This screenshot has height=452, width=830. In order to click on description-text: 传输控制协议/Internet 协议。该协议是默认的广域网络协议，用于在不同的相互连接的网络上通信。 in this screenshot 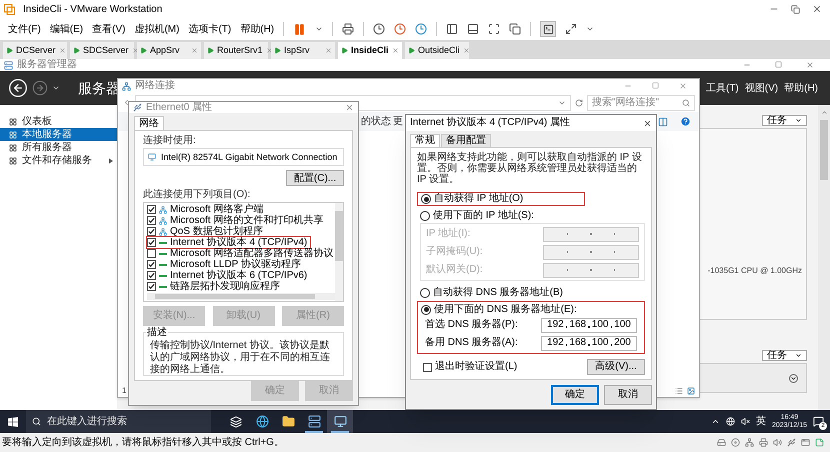, I will do `click(240, 358)`.